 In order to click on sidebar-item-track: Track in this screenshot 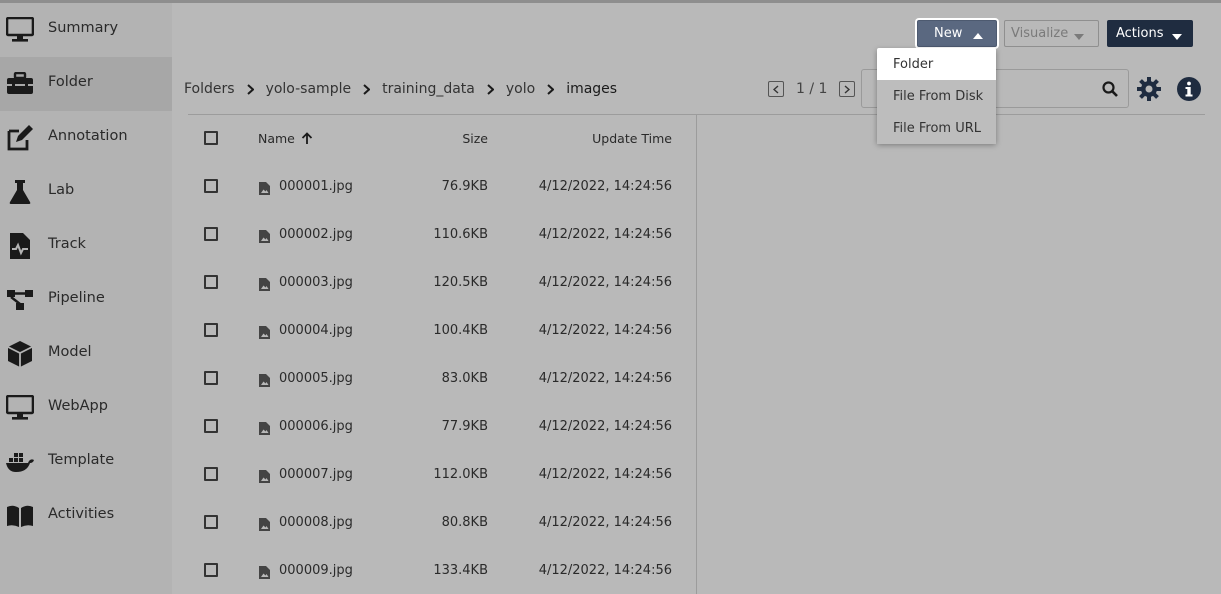, I will do `click(86, 246)`.